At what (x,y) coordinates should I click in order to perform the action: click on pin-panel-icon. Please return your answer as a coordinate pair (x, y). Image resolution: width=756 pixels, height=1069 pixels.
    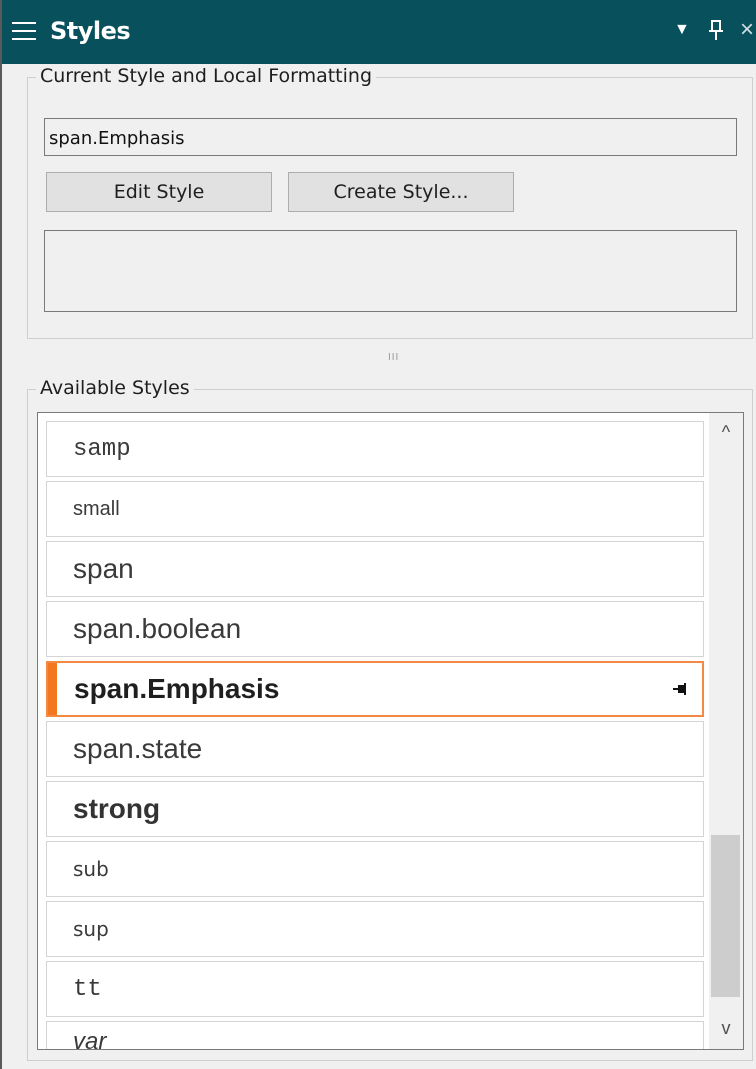
    Looking at the image, I should click on (716, 33).